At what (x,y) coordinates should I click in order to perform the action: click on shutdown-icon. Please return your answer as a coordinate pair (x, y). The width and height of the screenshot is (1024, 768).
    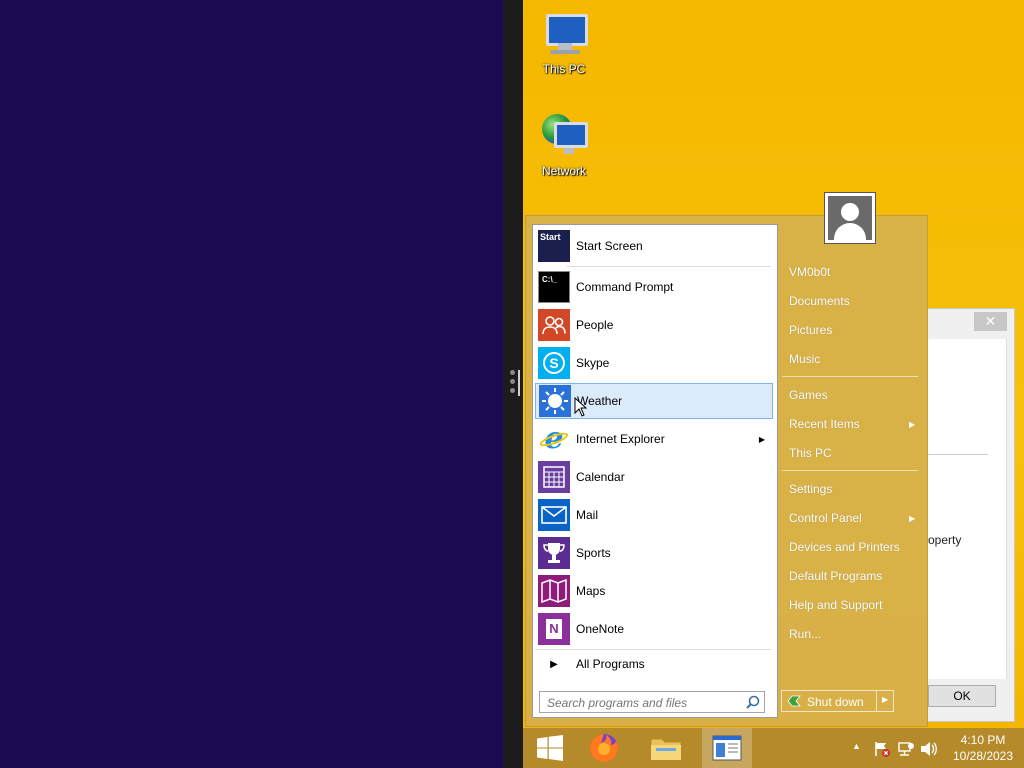
    Looking at the image, I should click on (794, 701).